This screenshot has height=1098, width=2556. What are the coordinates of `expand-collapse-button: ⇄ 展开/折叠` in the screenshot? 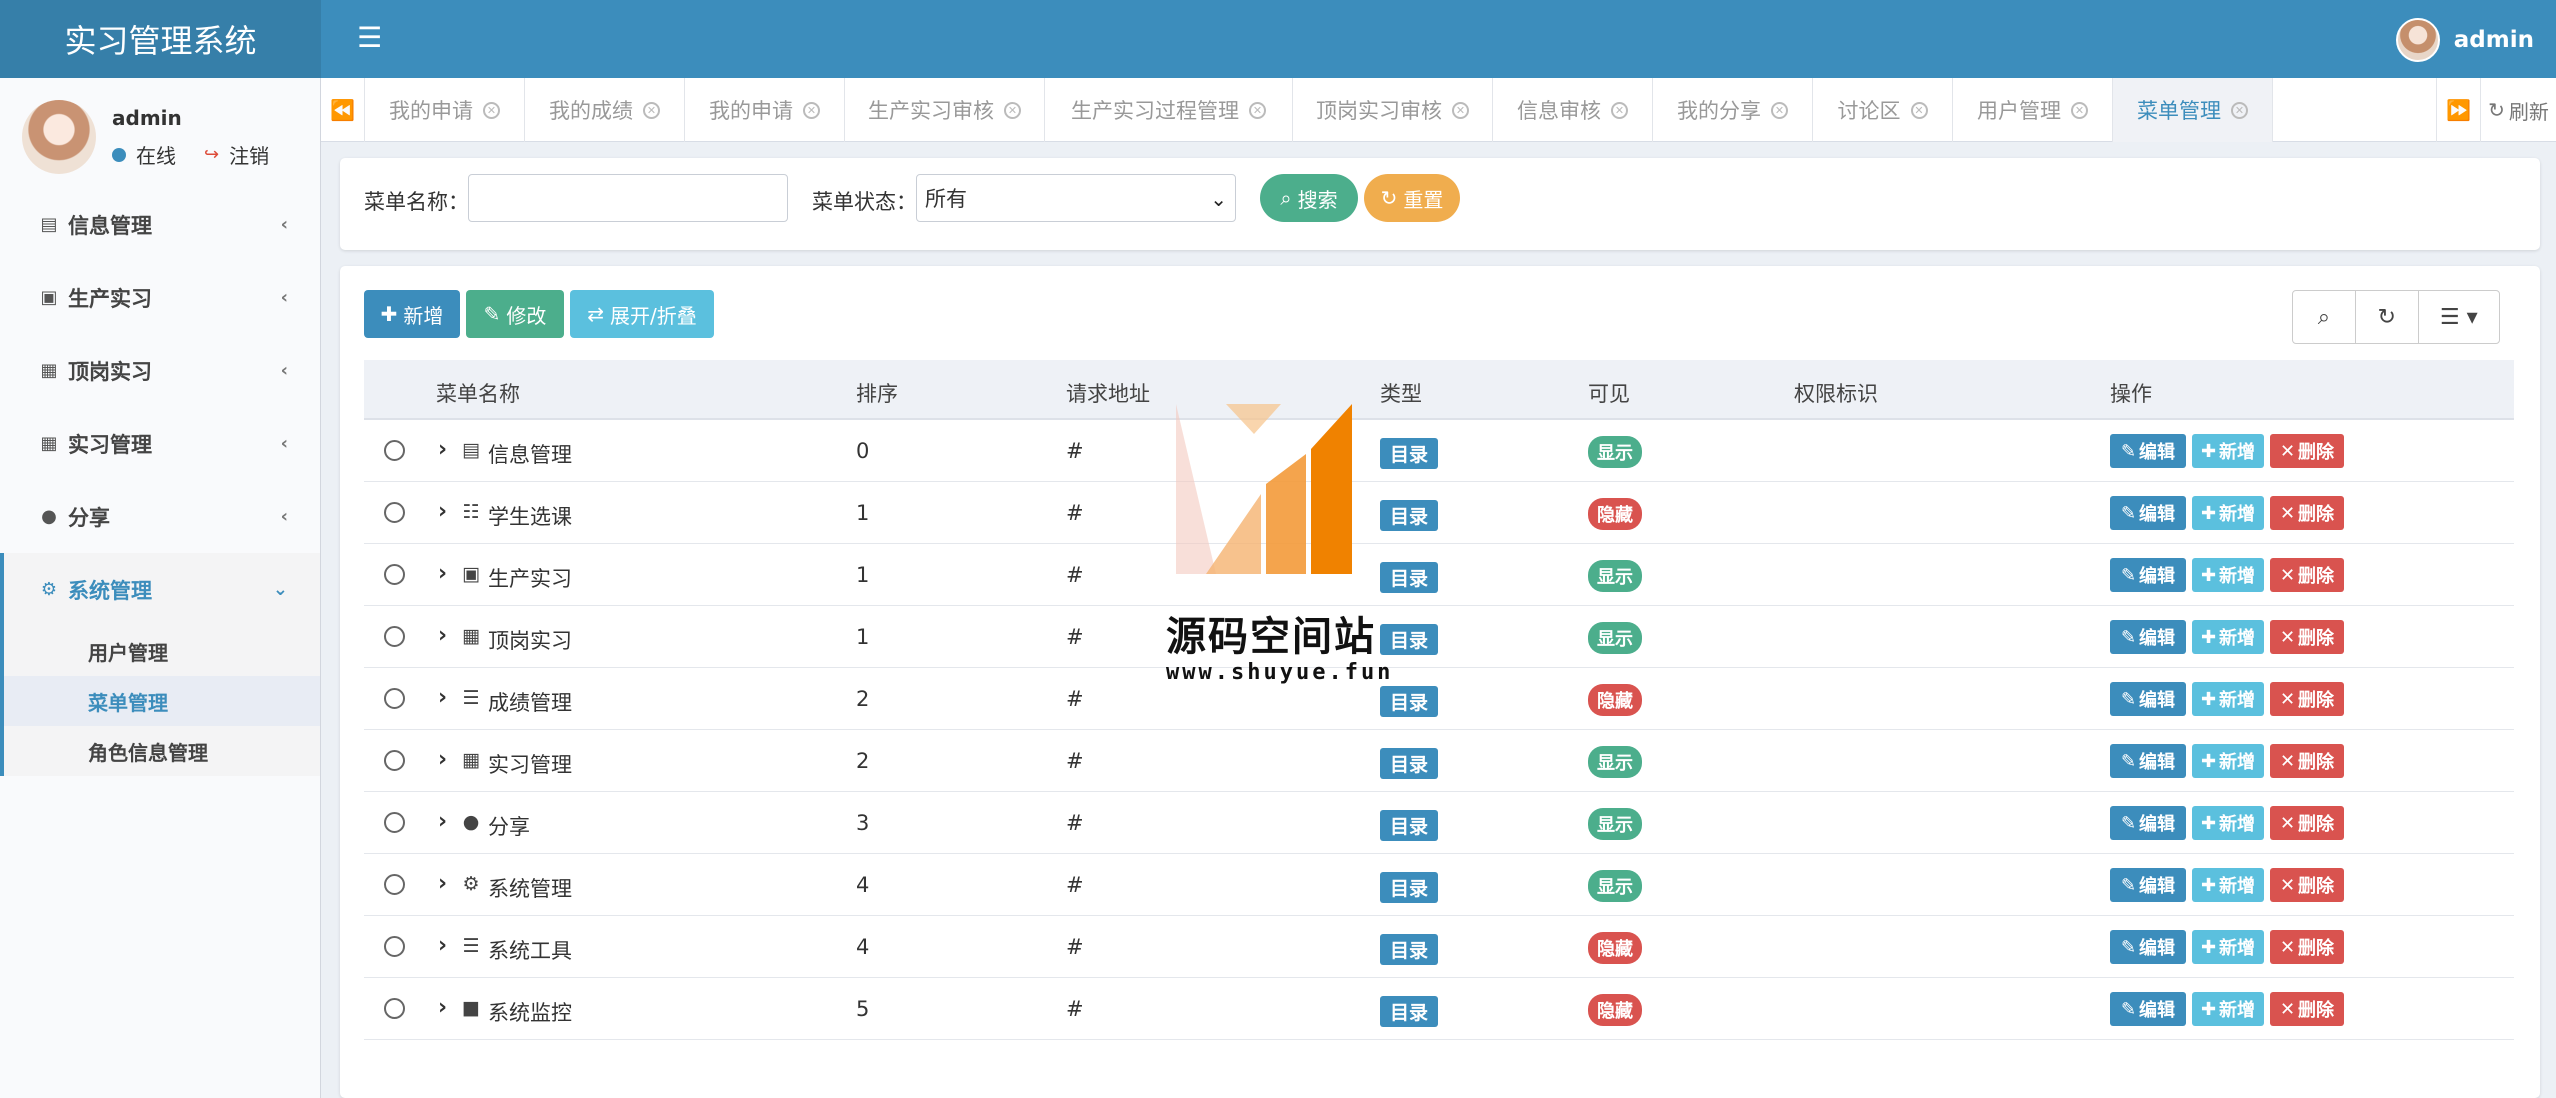 It's located at (642, 314).